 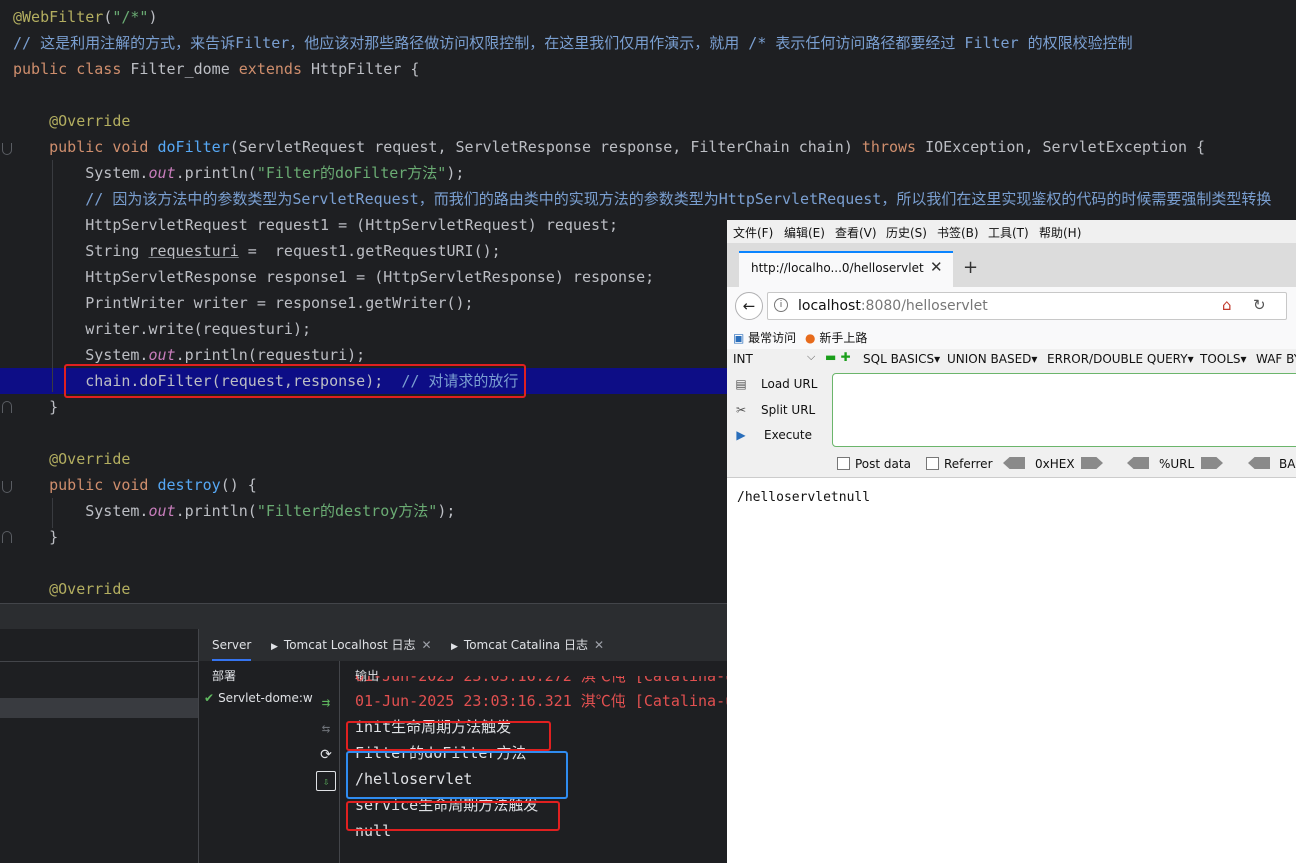 I want to click on url-encode-label: %URL, so click(x=1177, y=464).